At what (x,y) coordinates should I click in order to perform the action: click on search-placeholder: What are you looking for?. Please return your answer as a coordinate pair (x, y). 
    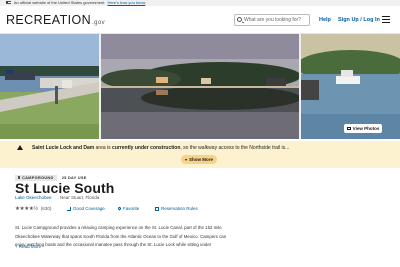
    Looking at the image, I should click on (272, 20).